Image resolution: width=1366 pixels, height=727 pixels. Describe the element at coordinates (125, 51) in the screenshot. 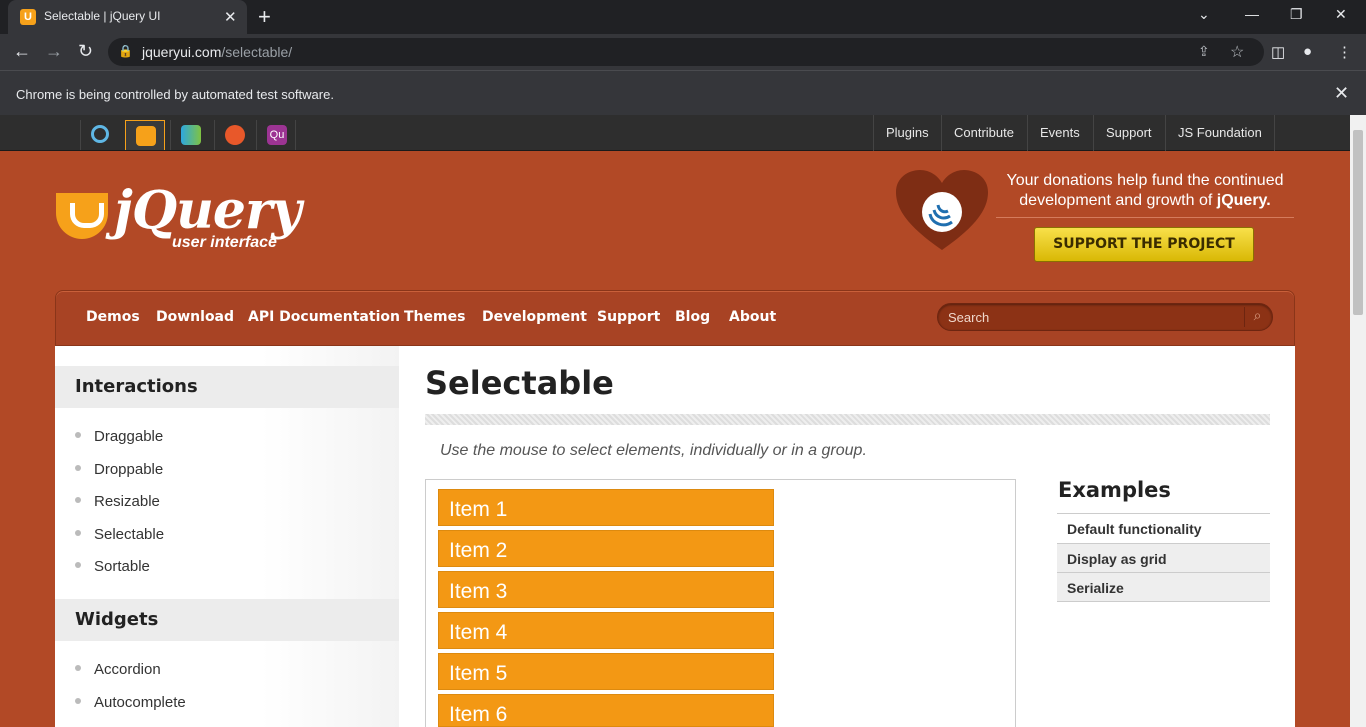

I see `lock-icon: 🔒` at that location.